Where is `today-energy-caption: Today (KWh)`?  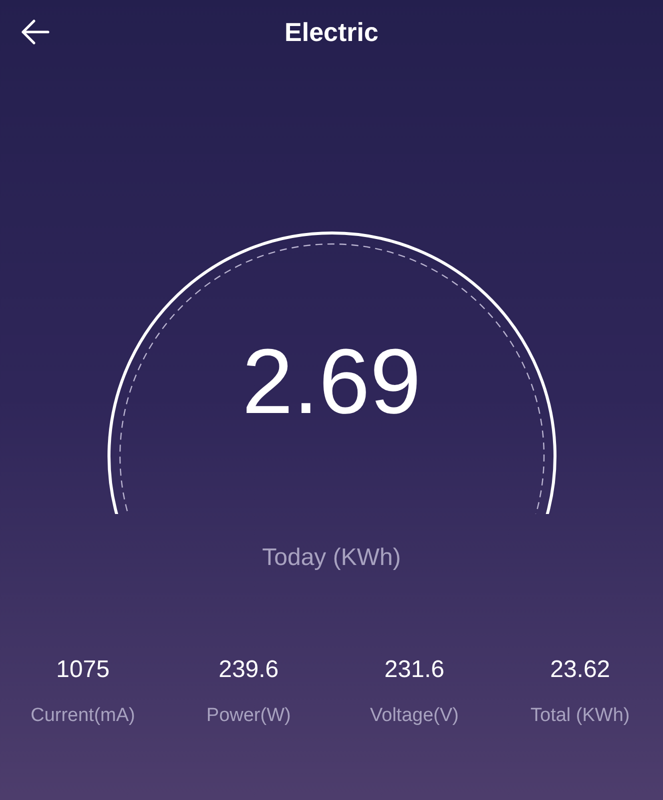 today-energy-caption: Today (KWh) is located at coordinates (331, 558).